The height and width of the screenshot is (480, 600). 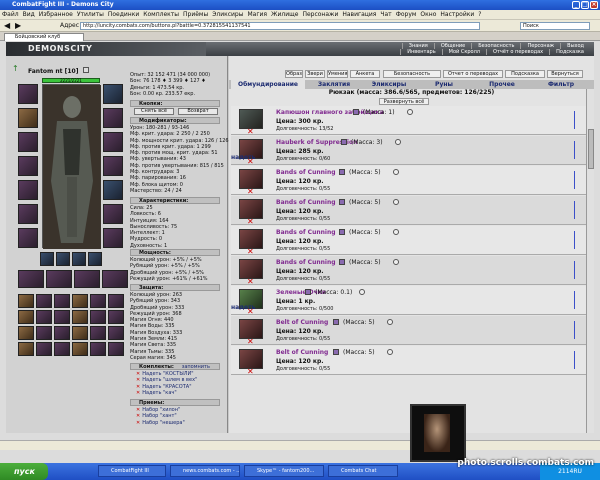 What do you see at coordinates (412, 74) in the screenshot?
I see `inventory-top-button: Безопасность` at bounding box center [412, 74].